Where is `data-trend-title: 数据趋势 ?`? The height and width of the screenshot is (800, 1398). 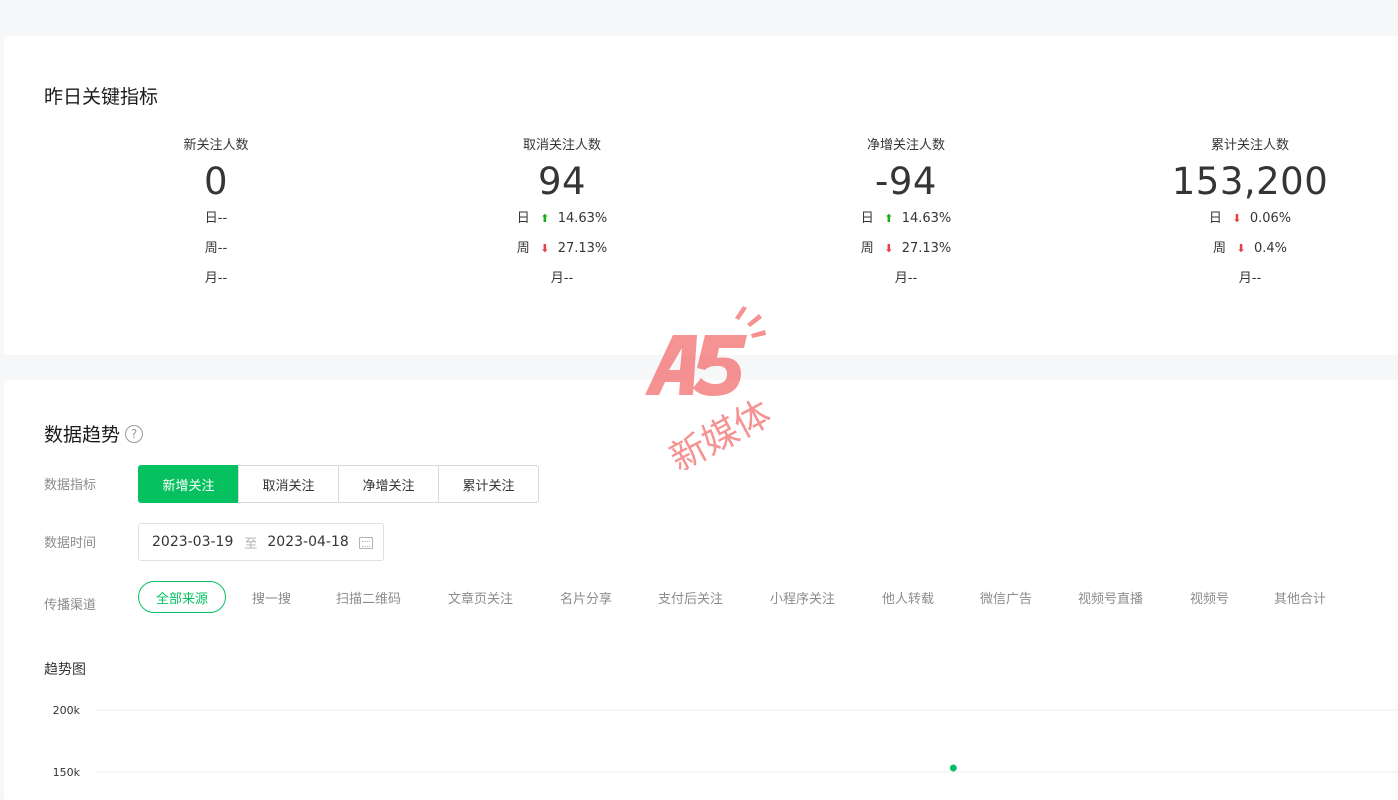
data-trend-title: 数据趋势 ? is located at coordinates (94, 433).